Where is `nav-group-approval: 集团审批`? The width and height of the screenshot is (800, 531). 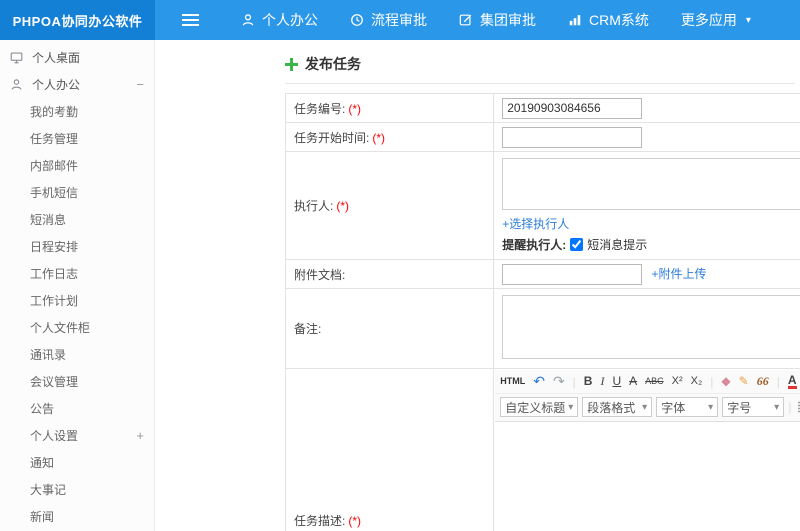
nav-group-approval: 集团审批 is located at coordinates (497, 20).